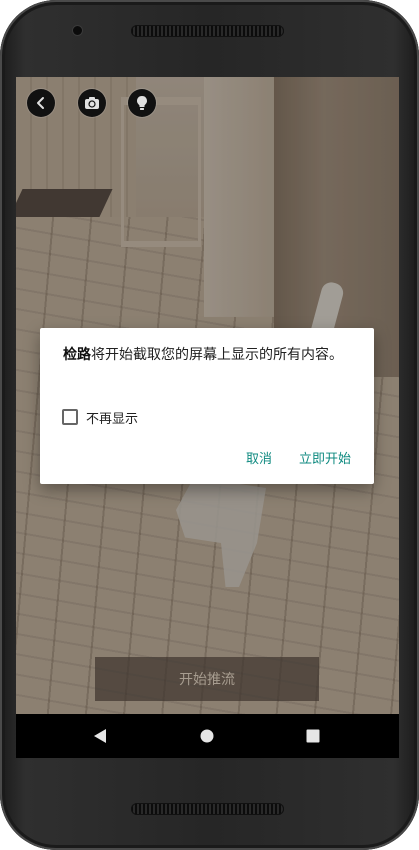  Describe the element at coordinates (77, 30) in the screenshot. I see `front-camera` at that location.